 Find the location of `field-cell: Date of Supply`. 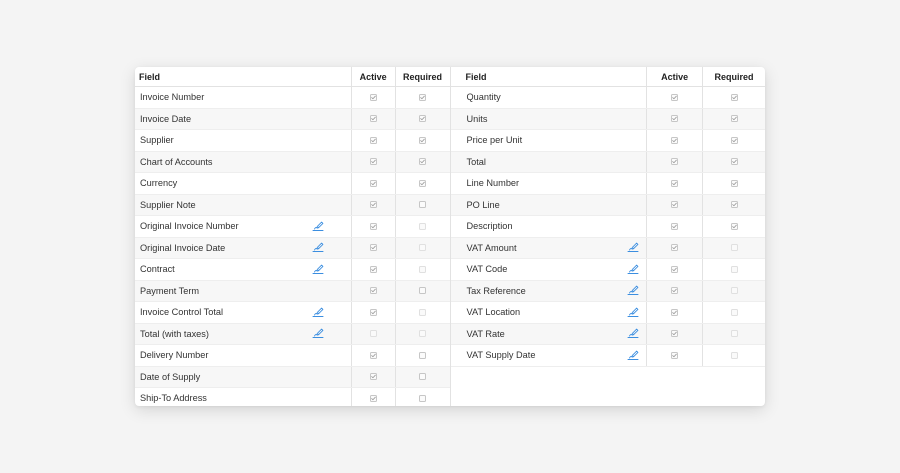

field-cell: Date of Supply is located at coordinates (243, 377).